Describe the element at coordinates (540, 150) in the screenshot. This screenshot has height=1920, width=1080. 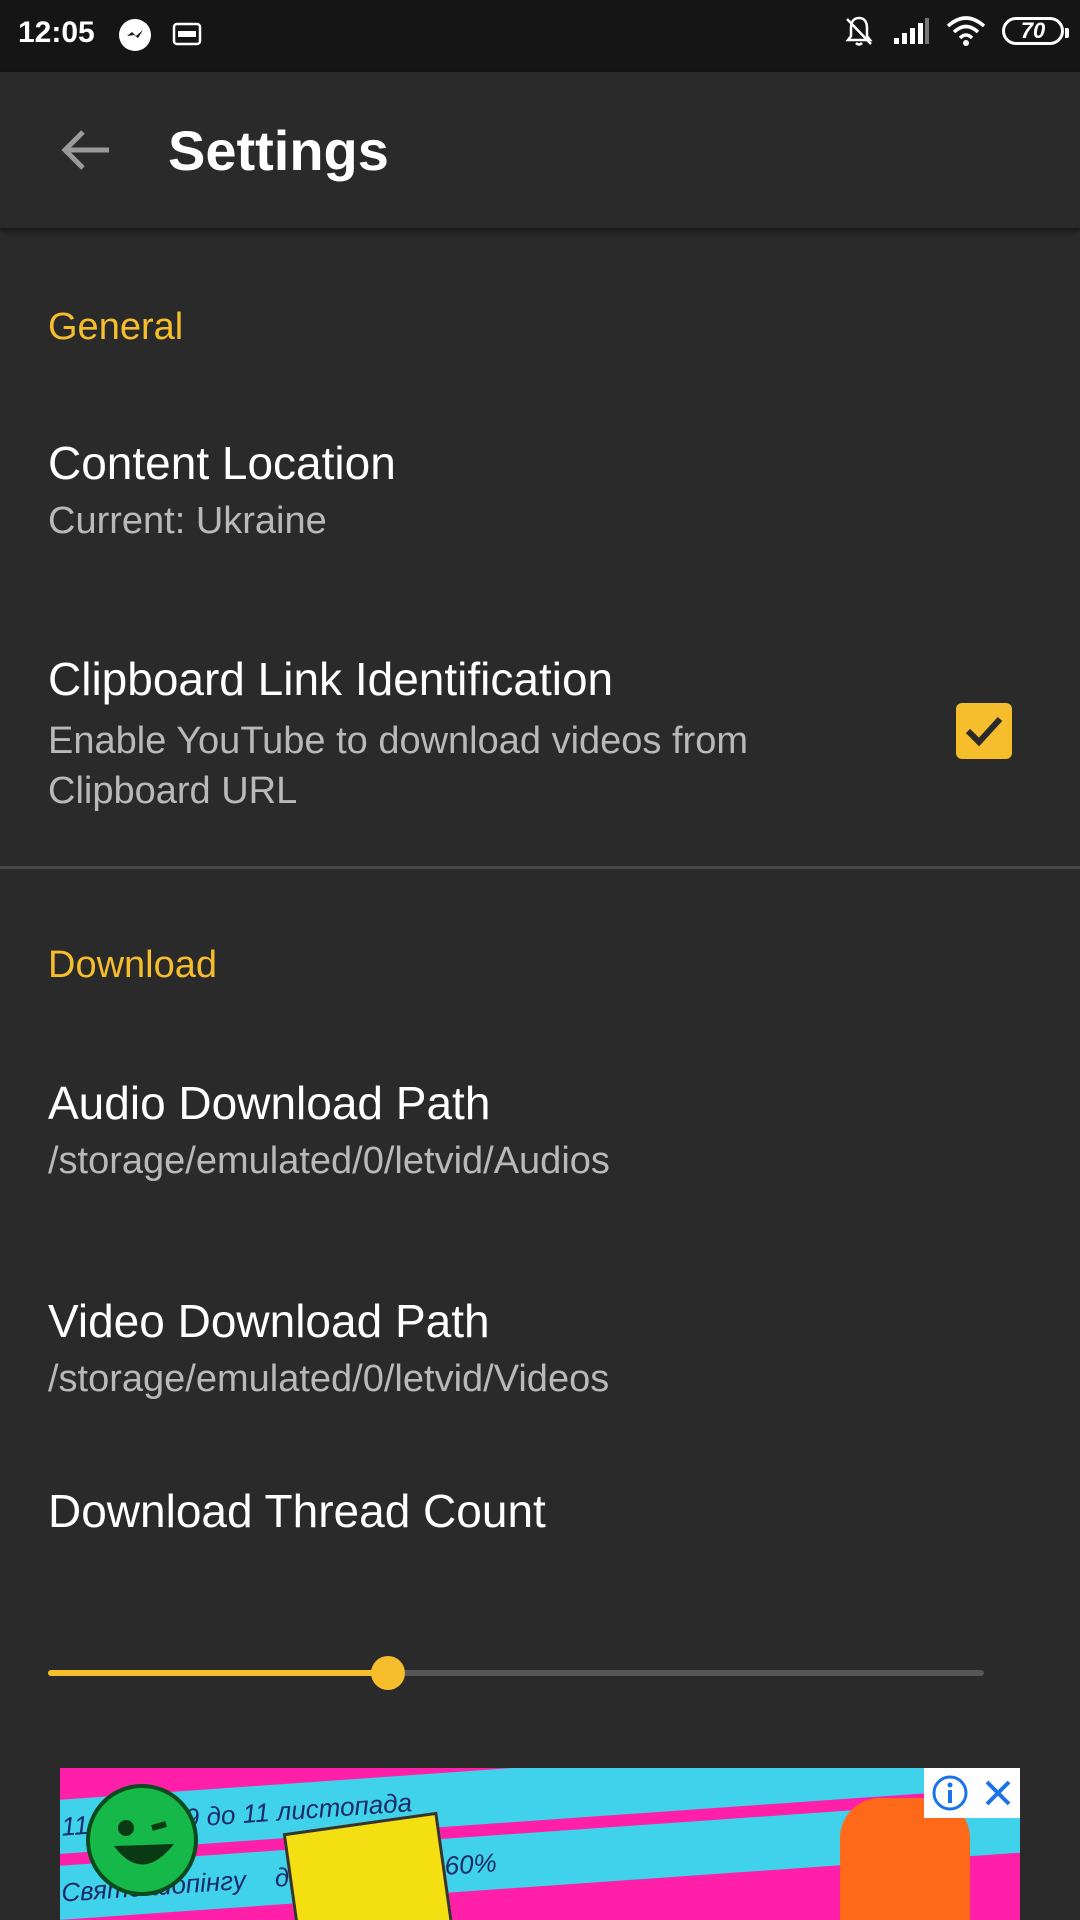
I see `app-bar: Settings` at that location.